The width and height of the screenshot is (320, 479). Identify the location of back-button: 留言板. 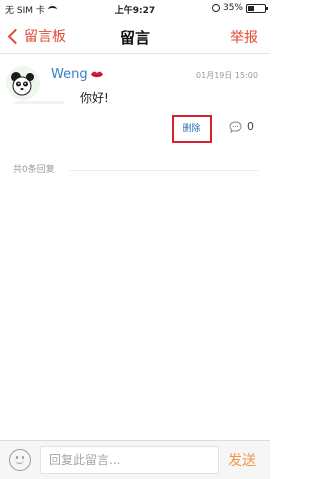
(36, 36).